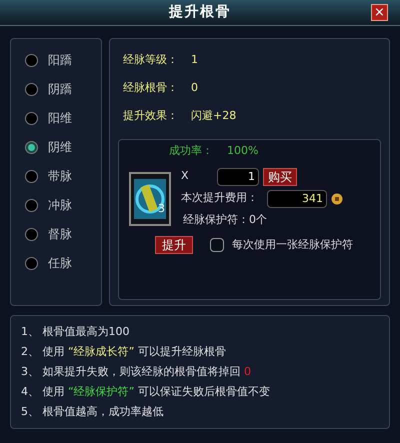 Image resolution: width=400 pixels, height=443 pixels. I want to click on talisman-icon, so click(150, 198).